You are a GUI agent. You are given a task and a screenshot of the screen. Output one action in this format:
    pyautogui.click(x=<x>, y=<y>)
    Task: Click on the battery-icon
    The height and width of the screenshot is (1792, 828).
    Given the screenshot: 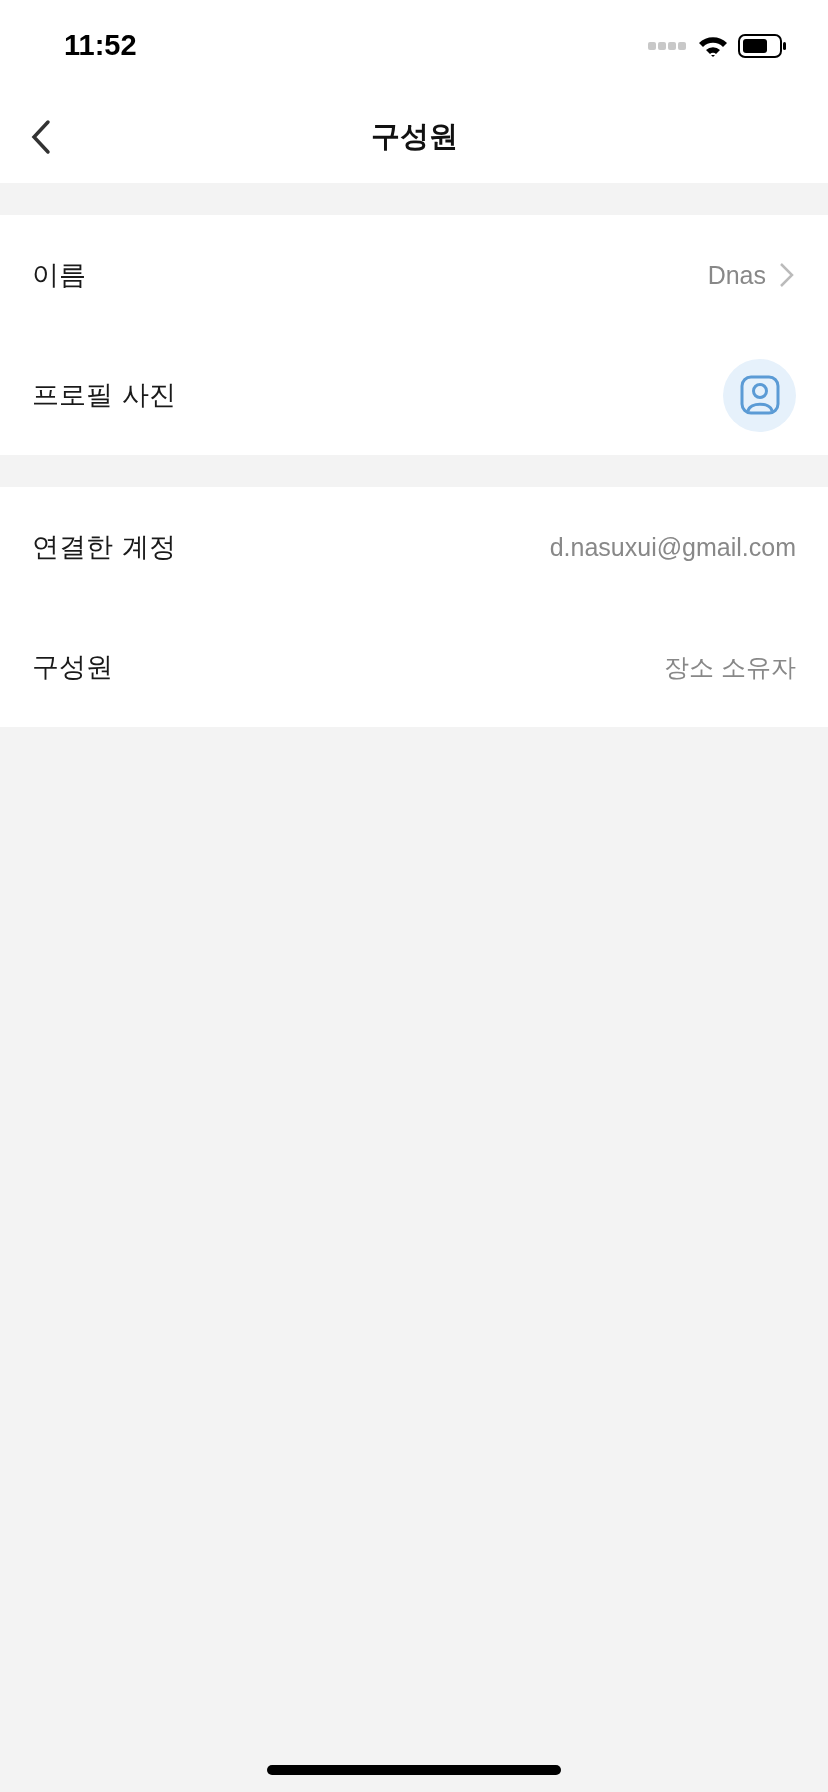 What is the action you would take?
    pyautogui.click(x=763, y=45)
    